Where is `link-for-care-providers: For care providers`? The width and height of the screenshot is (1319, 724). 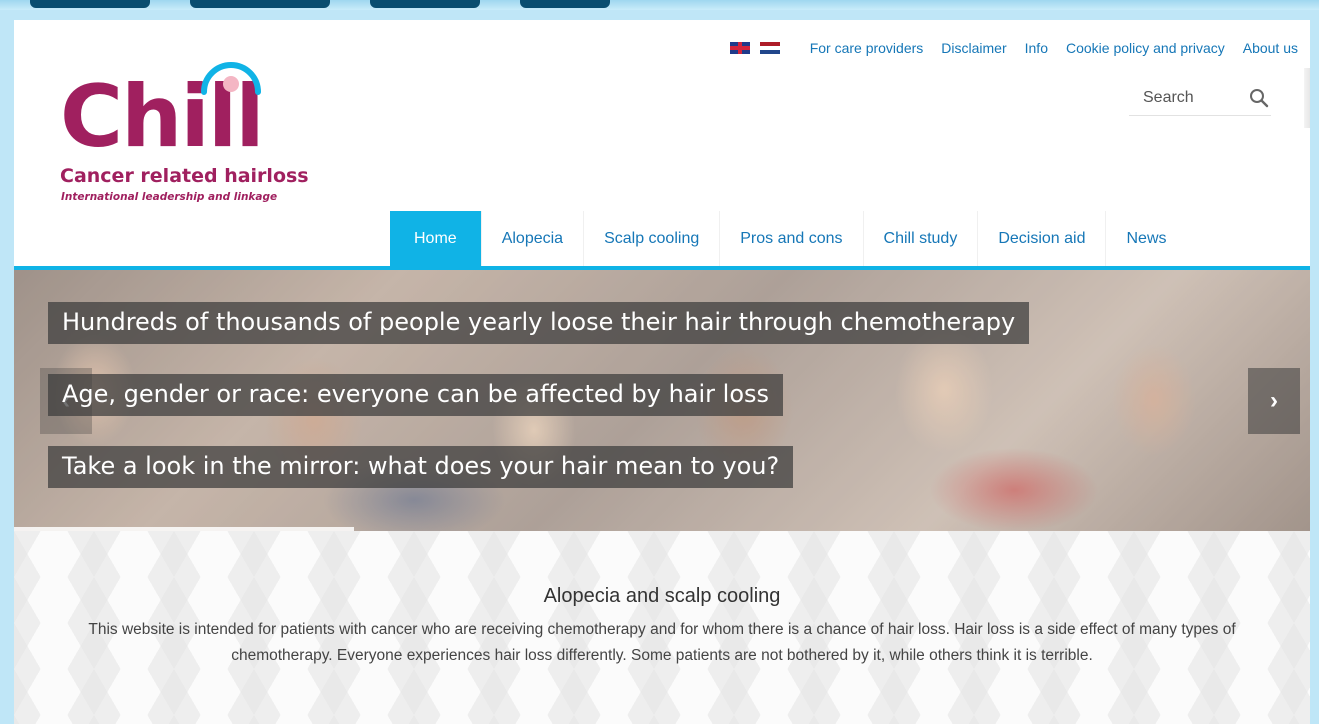 link-for-care-providers: For care providers is located at coordinates (867, 48).